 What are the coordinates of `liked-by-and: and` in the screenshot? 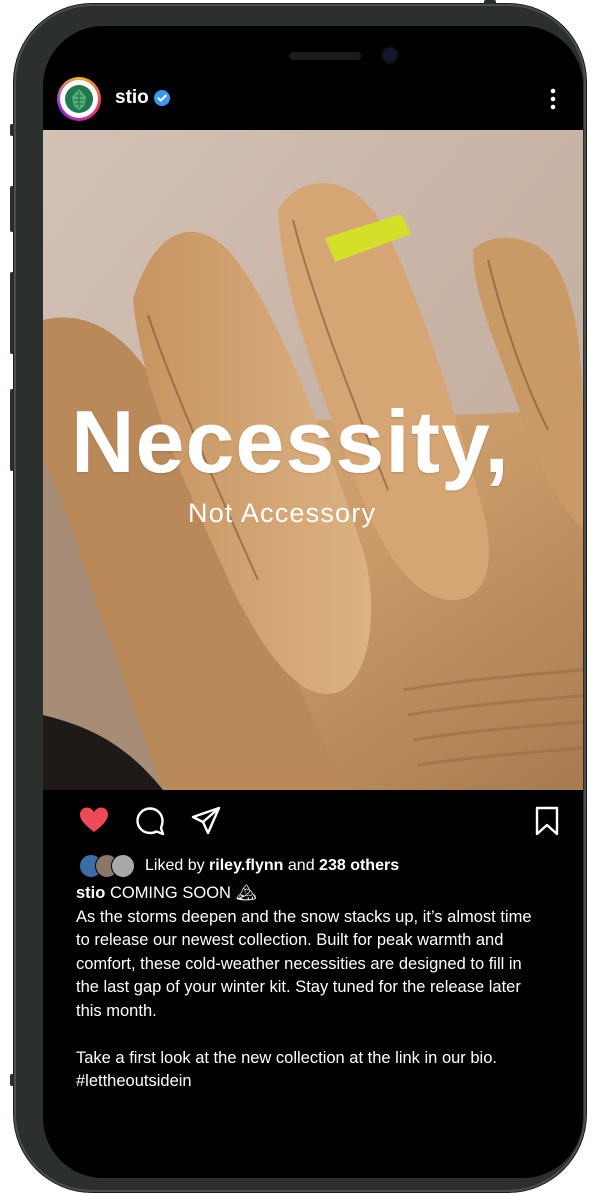 It's located at (301, 865).